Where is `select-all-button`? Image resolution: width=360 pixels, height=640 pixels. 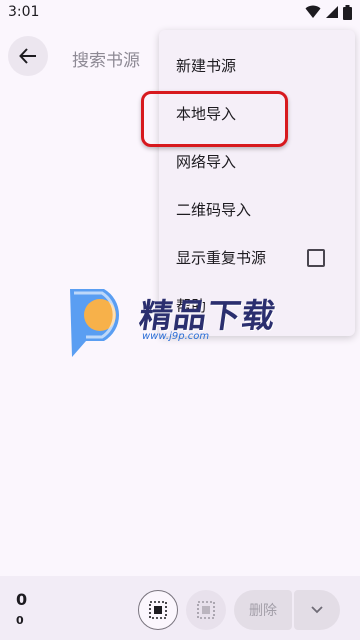
select-all-button is located at coordinates (158, 610).